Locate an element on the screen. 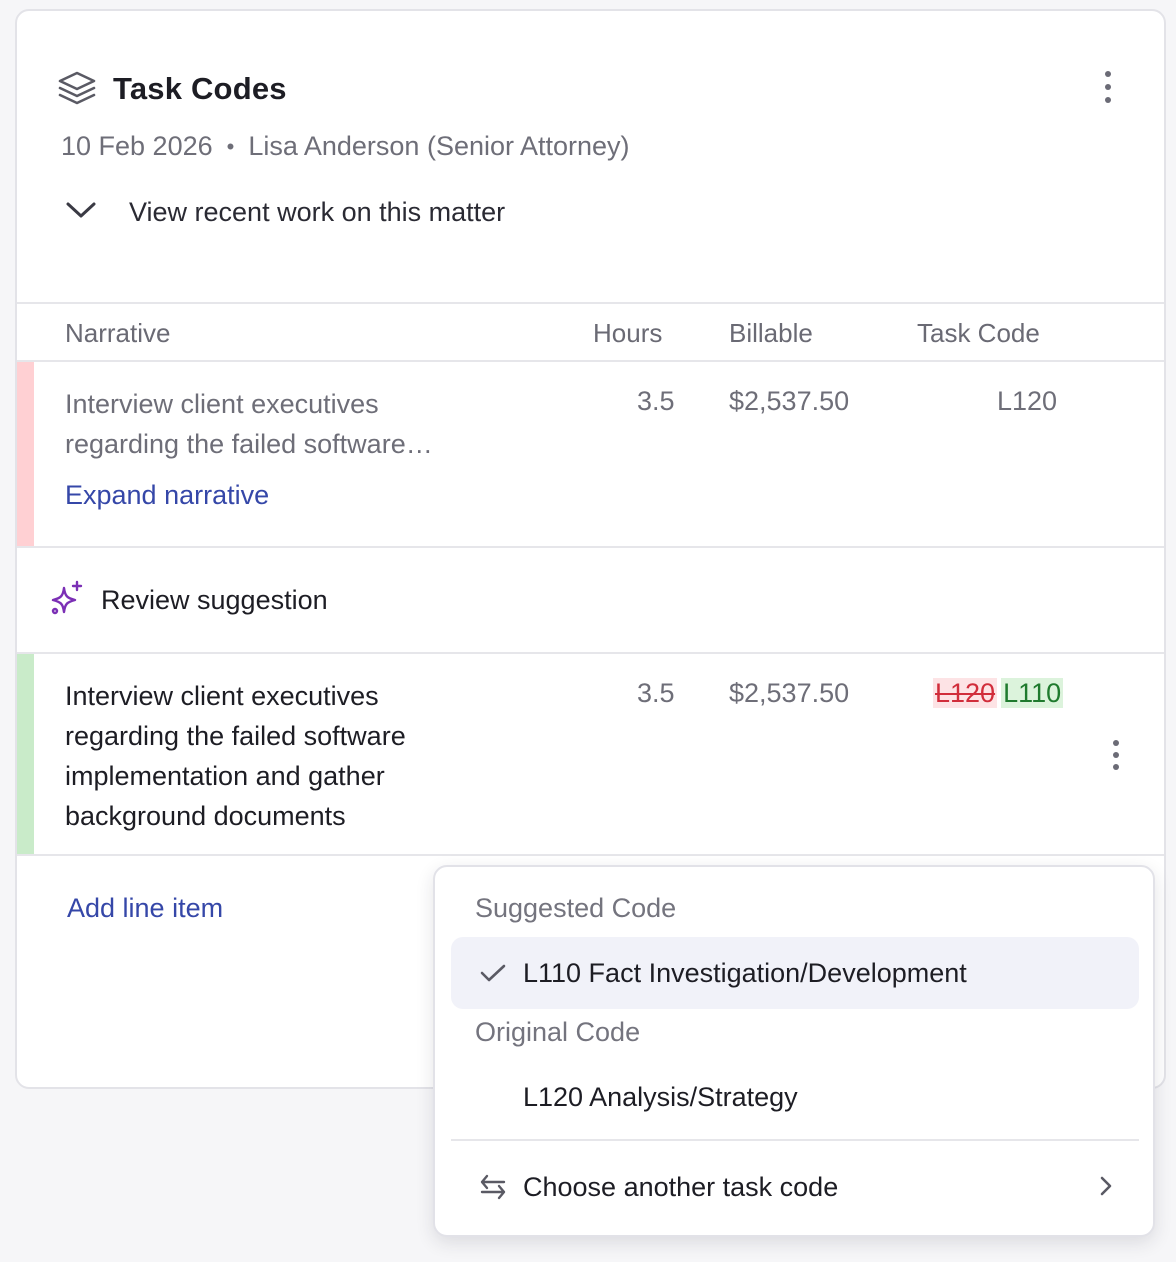 Image resolution: width=1176 pixels, height=1262 pixels. menu-item-suggested-code: L110 Fact Investigation/Development is located at coordinates (795, 973).